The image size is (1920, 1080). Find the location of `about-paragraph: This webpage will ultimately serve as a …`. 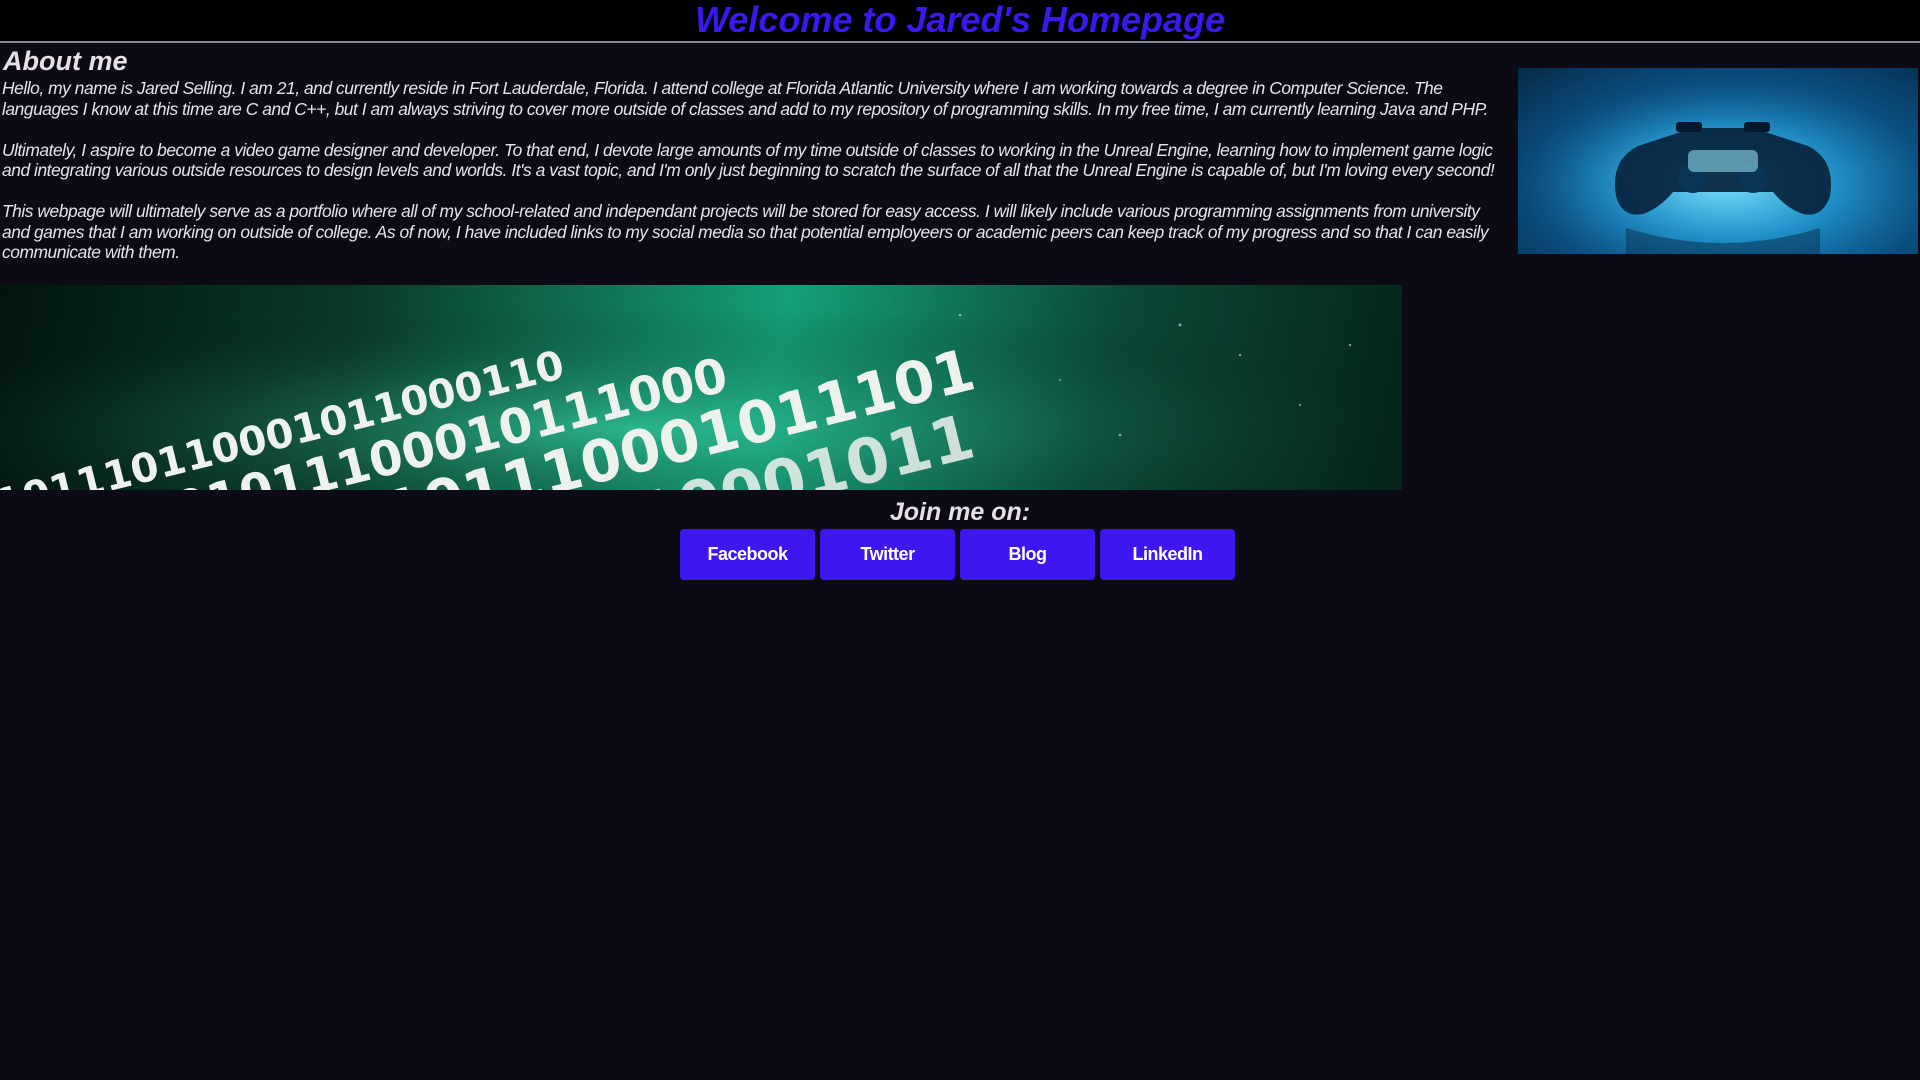

about-paragraph: This webpage will ultimately serve as a … is located at coordinates (745, 231).